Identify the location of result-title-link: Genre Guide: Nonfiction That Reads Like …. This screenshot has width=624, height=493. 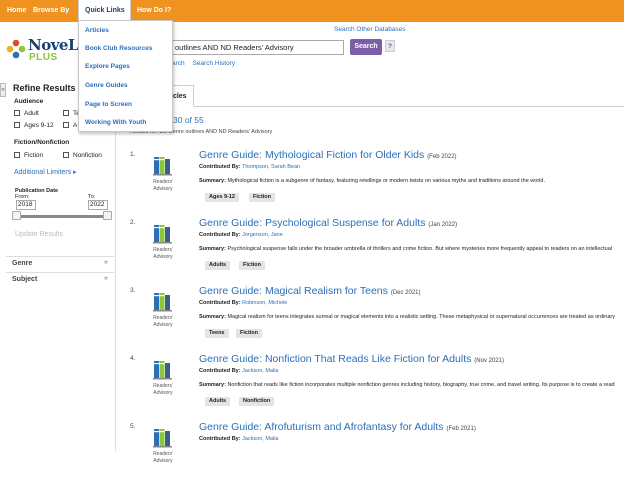
(351, 359).